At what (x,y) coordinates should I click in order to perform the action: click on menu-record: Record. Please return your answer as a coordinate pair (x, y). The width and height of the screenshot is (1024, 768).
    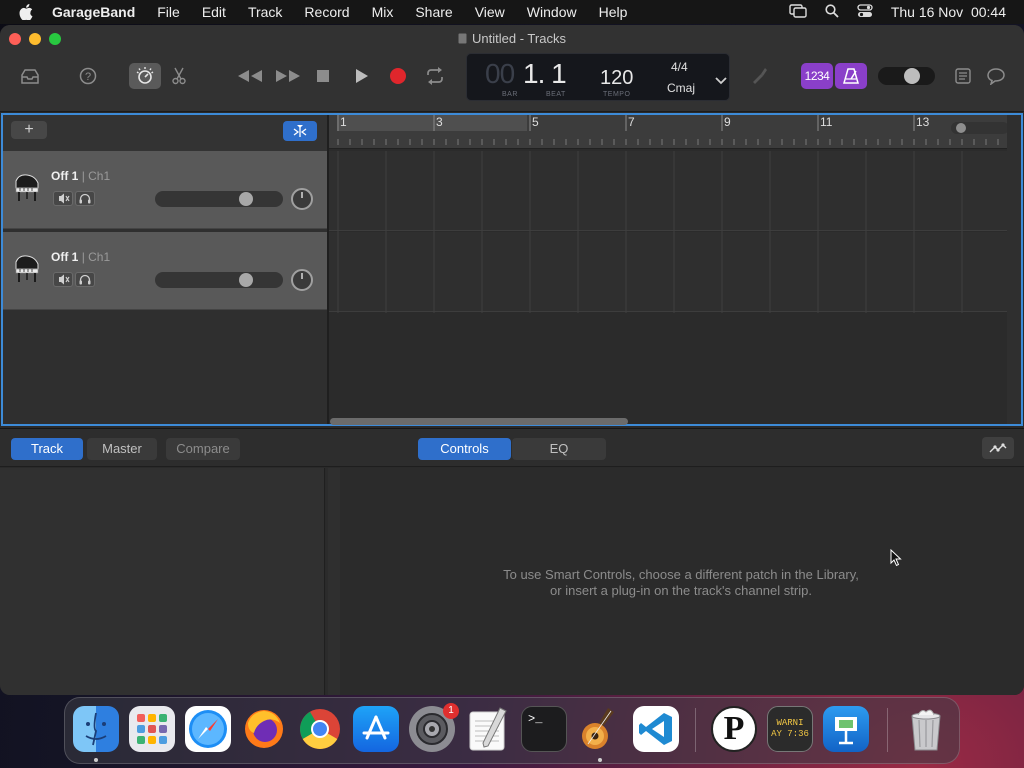
    Looking at the image, I should click on (326, 12).